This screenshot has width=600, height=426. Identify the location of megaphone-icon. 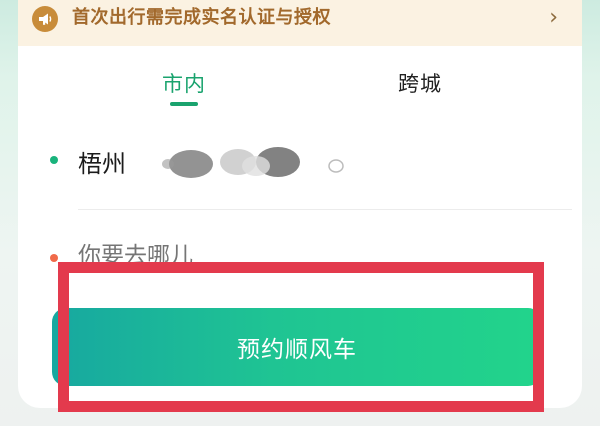
(45, 19).